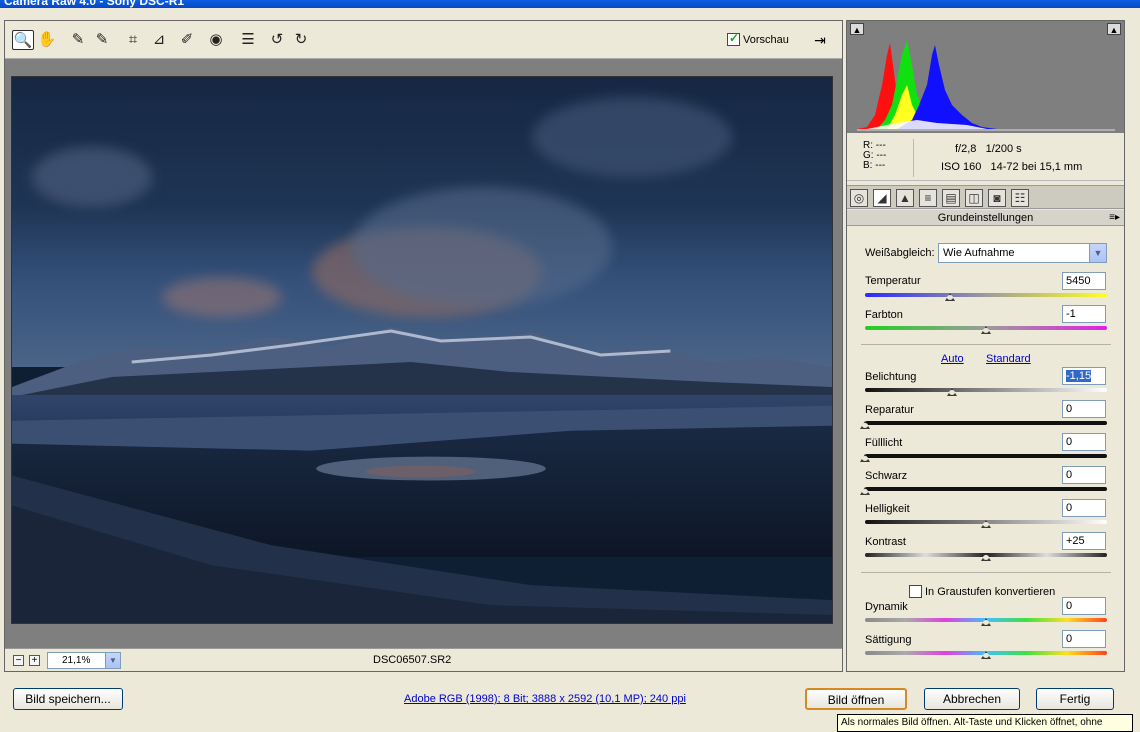 This screenshot has width=1140, height=732. Describe the element at coordinates (1071, 314) in the screenshot. I see `tint-value: -1` at that location.